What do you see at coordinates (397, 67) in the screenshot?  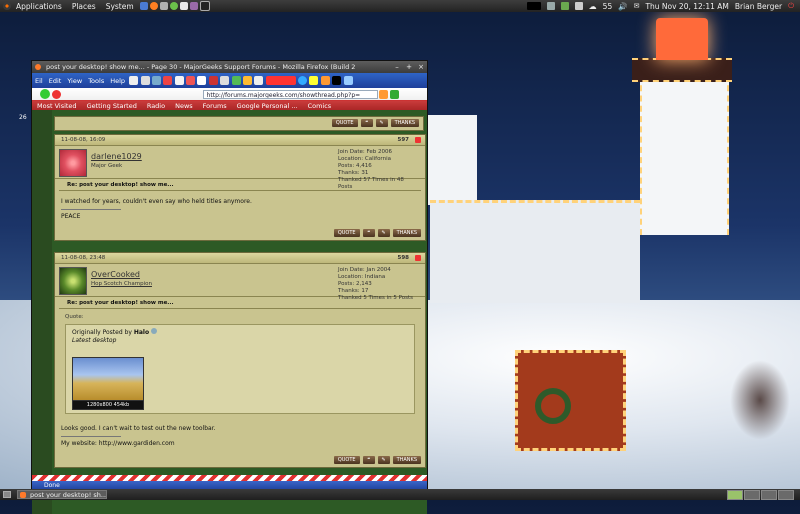 I see `minimize-button: –` at bounding box center [397, 67].